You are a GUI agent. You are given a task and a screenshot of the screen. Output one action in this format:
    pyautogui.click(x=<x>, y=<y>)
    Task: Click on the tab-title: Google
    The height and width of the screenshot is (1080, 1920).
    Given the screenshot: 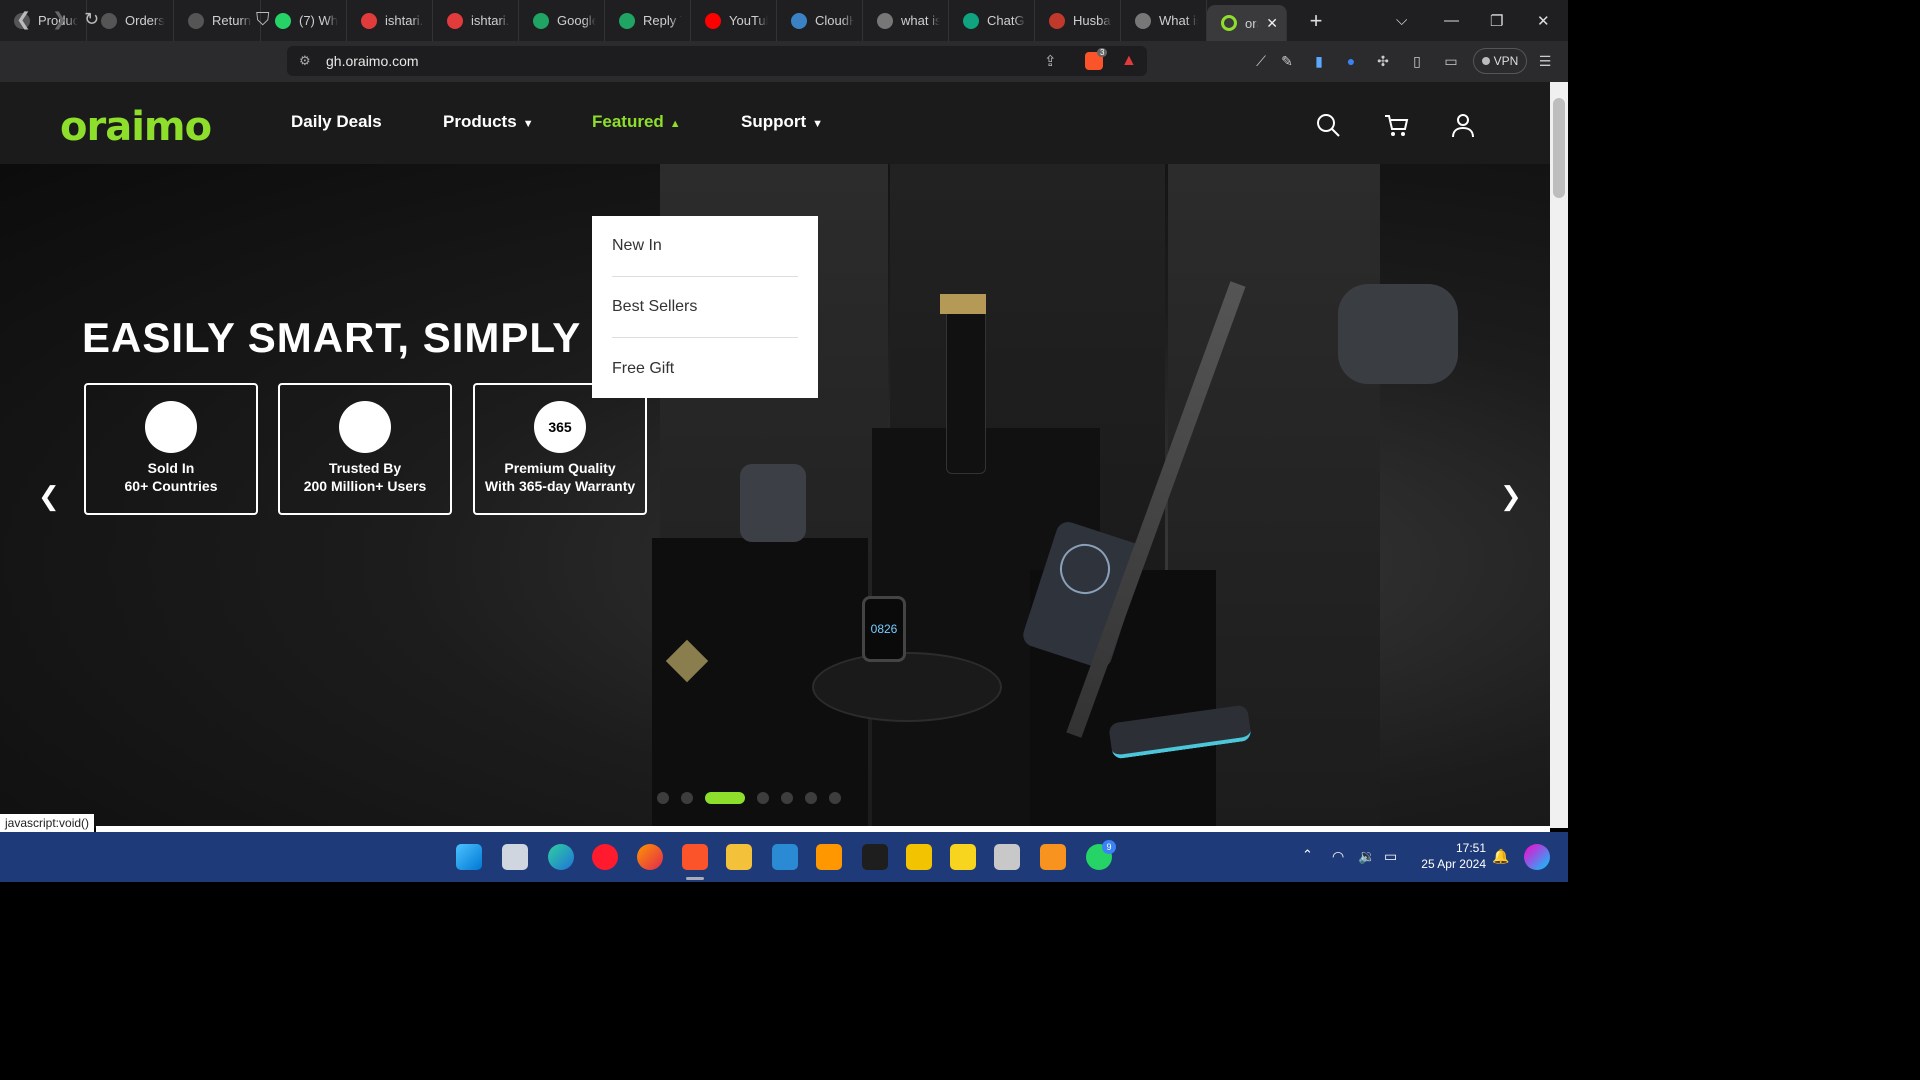 What is the action you would take?
    pyautogui.click(x=576, y=20)
    